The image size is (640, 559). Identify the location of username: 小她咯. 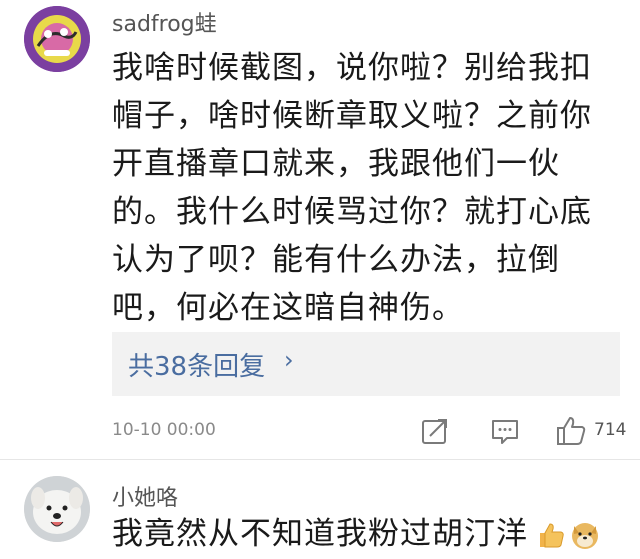
(145, 496).